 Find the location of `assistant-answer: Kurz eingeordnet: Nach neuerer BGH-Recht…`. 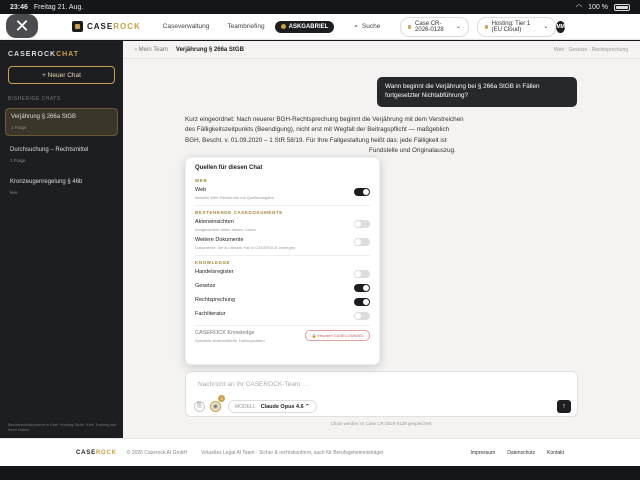

assistant-answer: Kurz eingeordnet: Nach neuerer BGH-Recht… is located at coordinates (324, 130).